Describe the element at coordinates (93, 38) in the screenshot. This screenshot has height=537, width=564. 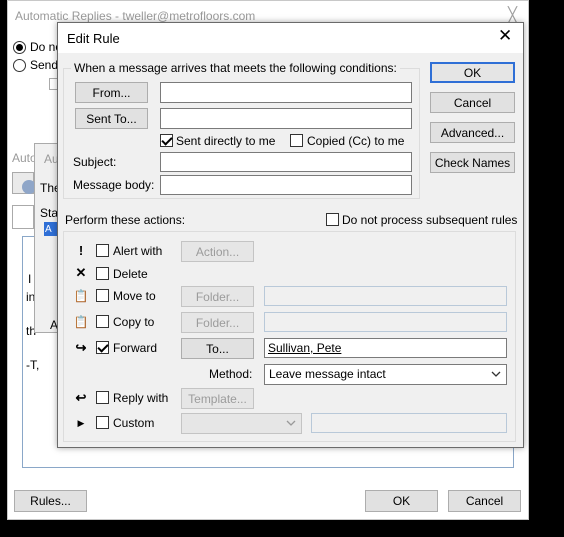
I see `dialog-title: Edit Rule` at that location.